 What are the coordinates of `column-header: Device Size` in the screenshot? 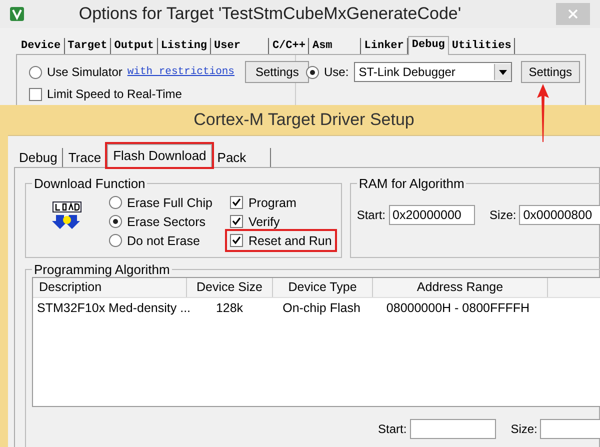 It's located at (230, 287).